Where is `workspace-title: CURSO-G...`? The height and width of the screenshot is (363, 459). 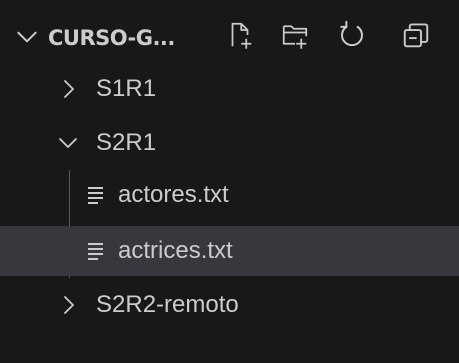
workspace-title: CURSO-G... is located at coordinates (111, 38).